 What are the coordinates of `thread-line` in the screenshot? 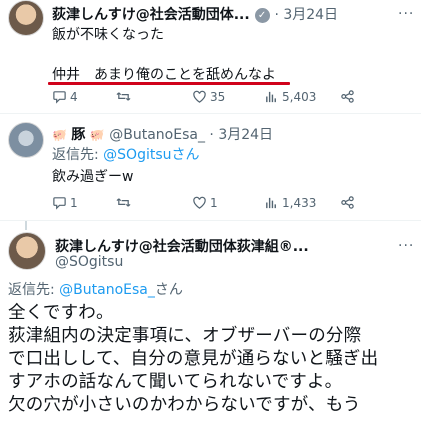 It's located at (26, 225).